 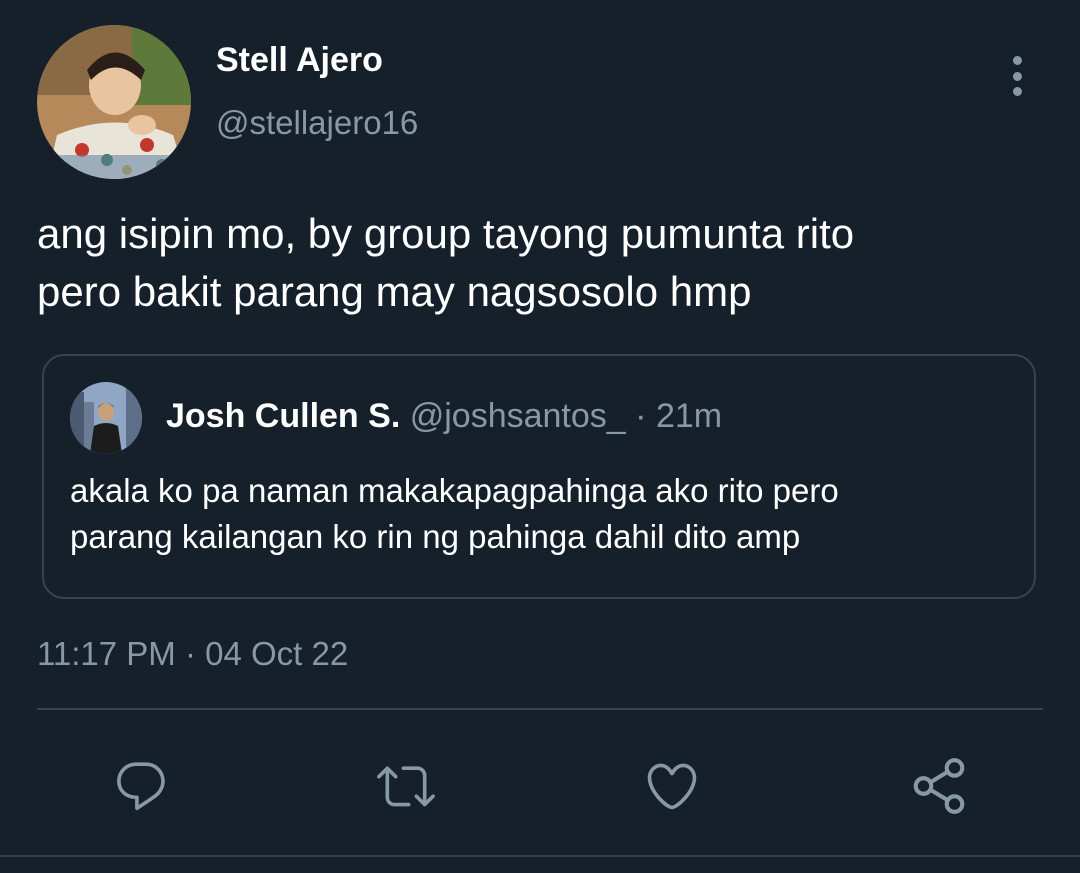 I want to click on reply-button, so click(x=141, y=786).